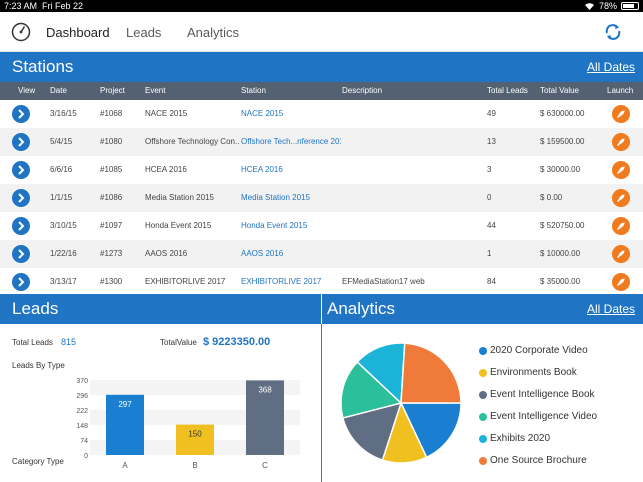 The width and height of the screenshot is (643, 482). Describe the element at coordinates (611, 309) in the screenshot. I see `analytics-all-dates-link: All Dates` at that location.